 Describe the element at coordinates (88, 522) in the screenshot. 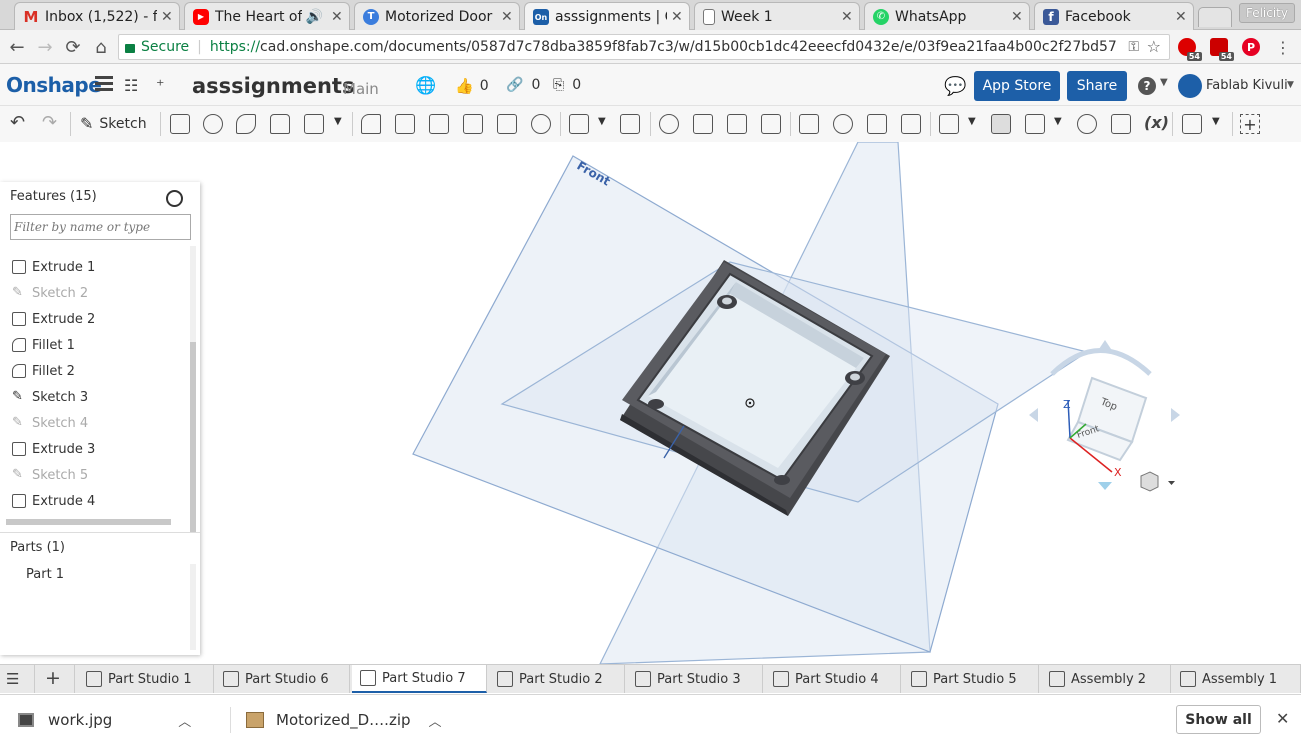

I see `horizontal-scrollbar` at that location.